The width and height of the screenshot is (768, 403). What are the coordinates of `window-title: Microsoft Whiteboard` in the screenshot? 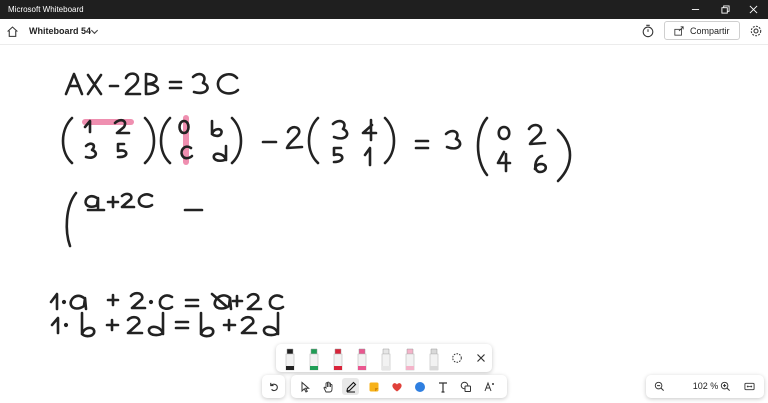 It's located at (46, 9).